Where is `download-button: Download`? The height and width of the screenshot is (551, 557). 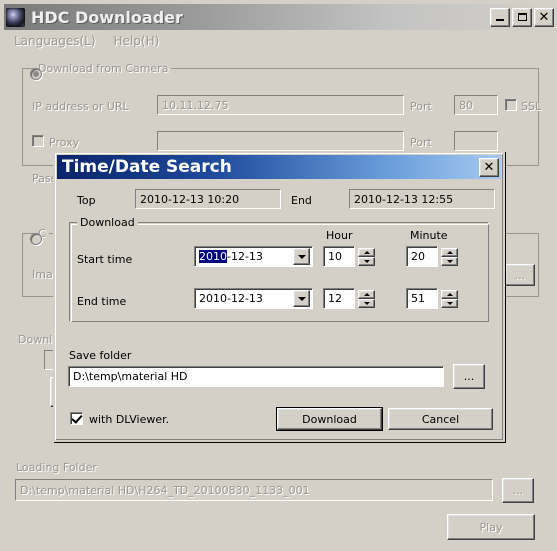
download-button: Download is located at coordinates (329, 419).